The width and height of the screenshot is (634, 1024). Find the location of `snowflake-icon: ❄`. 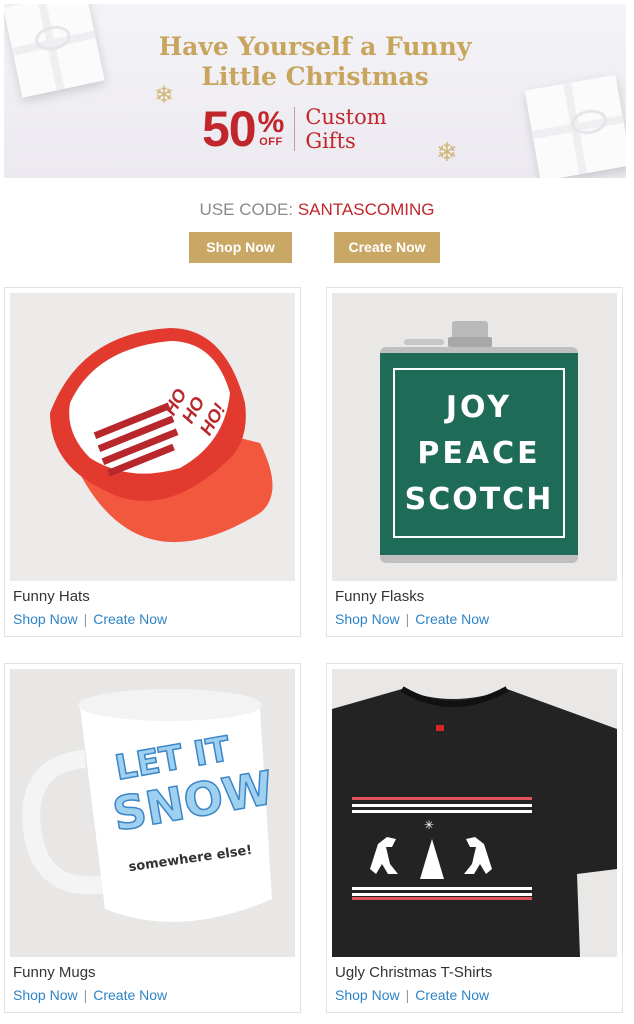

snowflake-icon: ❄ is located at coordinates (447, 152).